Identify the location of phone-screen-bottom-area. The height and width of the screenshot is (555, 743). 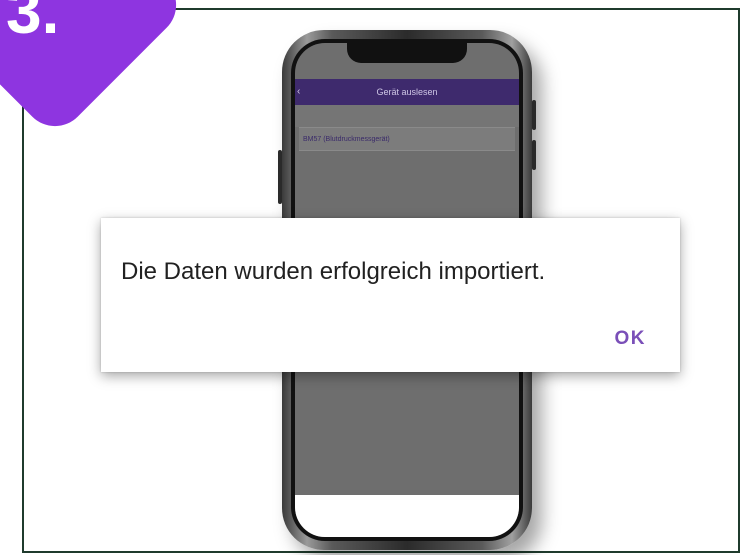
(407, 516).